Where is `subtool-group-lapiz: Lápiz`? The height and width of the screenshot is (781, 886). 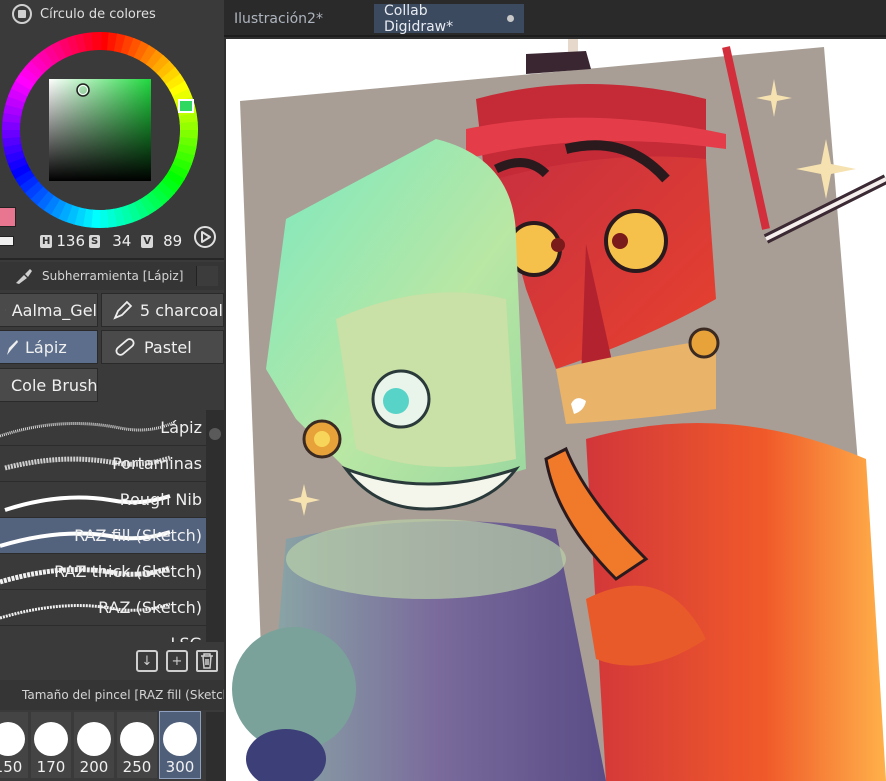
subtool-group-lapiz: Lápiz is located at coordinates (49, 347).